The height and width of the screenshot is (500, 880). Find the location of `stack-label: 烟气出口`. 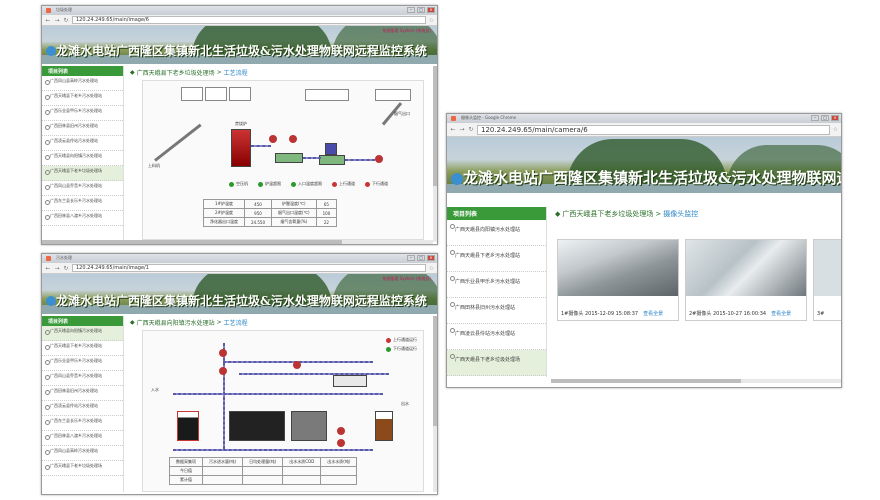

stack-label: 烟气出口 is located at coordinates (402, 113).